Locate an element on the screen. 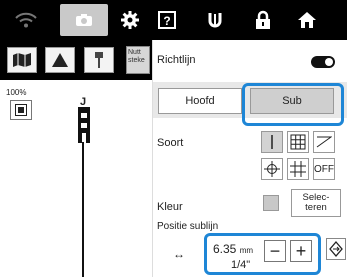 The width and height of the screenshot is (347, 277). left-toolbar: Nutt steke is located at coordinates (76, 60).